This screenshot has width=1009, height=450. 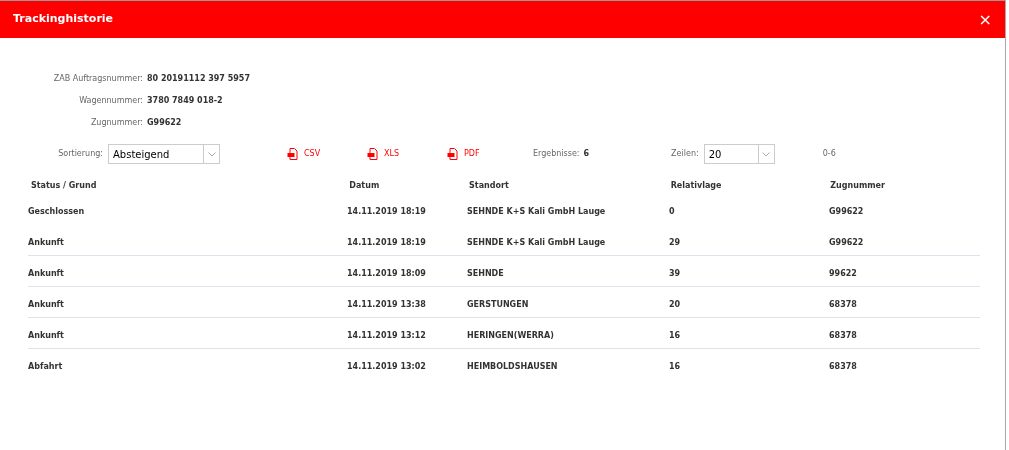 What do you see at coordinates (696, 185) in the screenshot?
I see `column-header: Relativlage` at bounding box center [696, 185].